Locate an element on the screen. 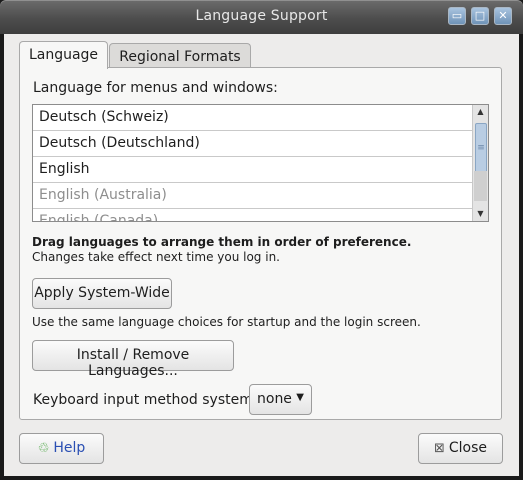 The width and height of the screenshot is (523, 480). window-title: Language Support is located at coordinates (261, 16).